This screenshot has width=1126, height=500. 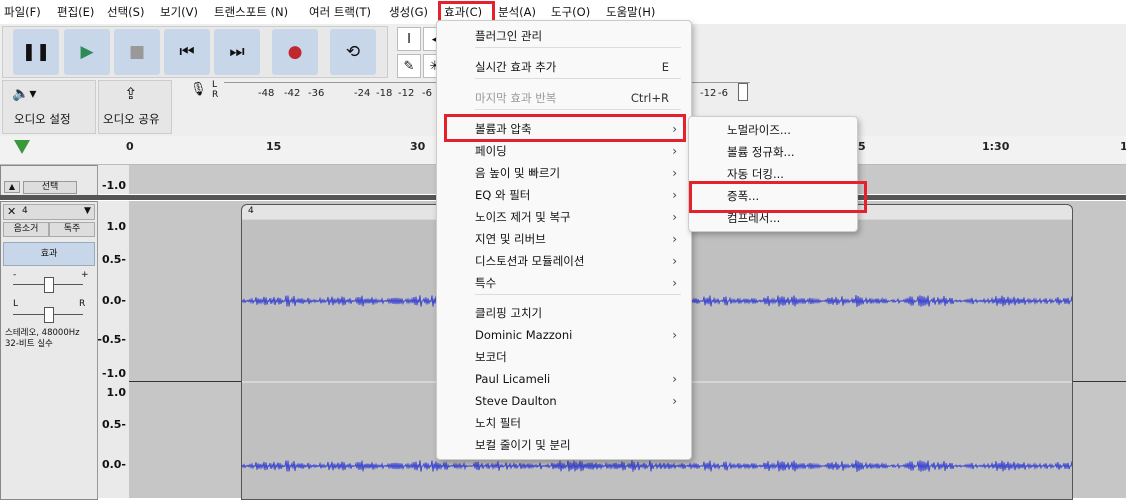 I want to click on effect-menu-item: 디스토션과 모듈레이션 ›, so click(x=564, y=261).